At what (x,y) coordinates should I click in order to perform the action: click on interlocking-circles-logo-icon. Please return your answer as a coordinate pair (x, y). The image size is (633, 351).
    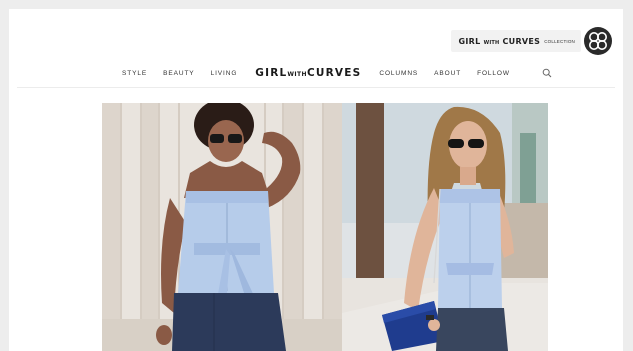
    Looking at the image, I should click on (598, 41).